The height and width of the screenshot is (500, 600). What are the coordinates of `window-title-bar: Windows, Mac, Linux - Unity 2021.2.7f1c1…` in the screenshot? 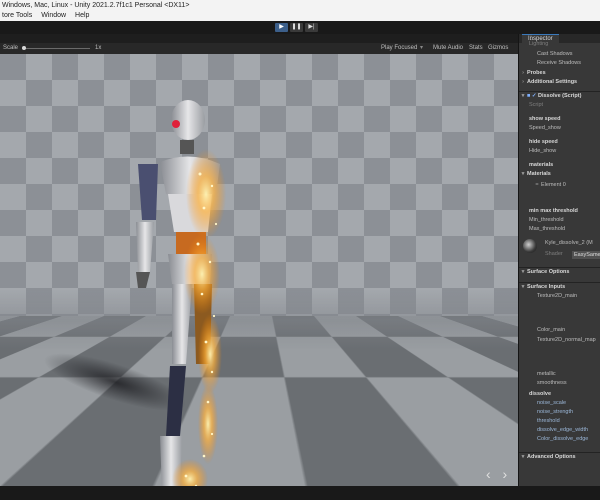 It's located at (300, 5).